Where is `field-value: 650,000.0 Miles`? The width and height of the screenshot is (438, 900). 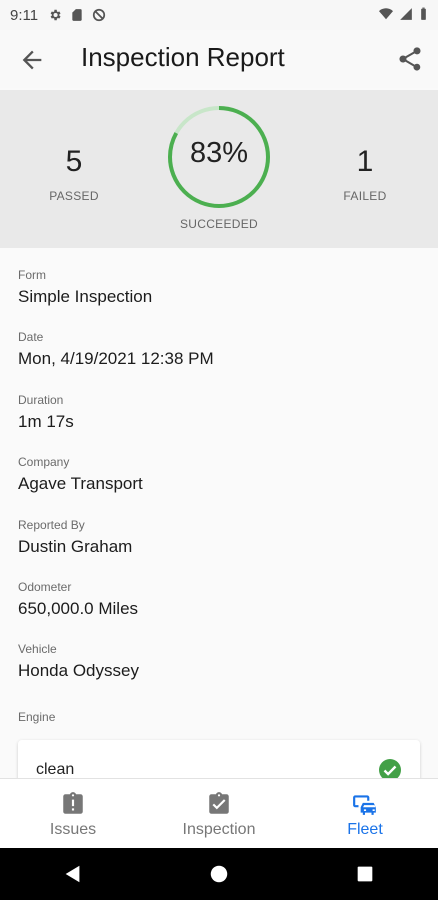
field-value: 650,000.0 Miles is located at coordinates (78, 608).